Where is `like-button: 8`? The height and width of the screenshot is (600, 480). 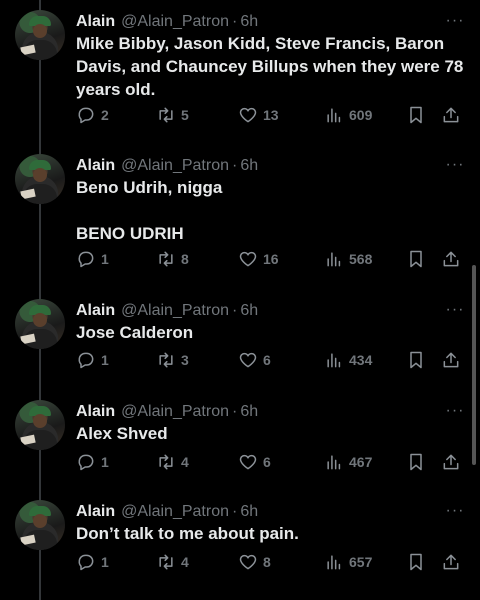 like-button: 8 is located at coordinates (254, 562).